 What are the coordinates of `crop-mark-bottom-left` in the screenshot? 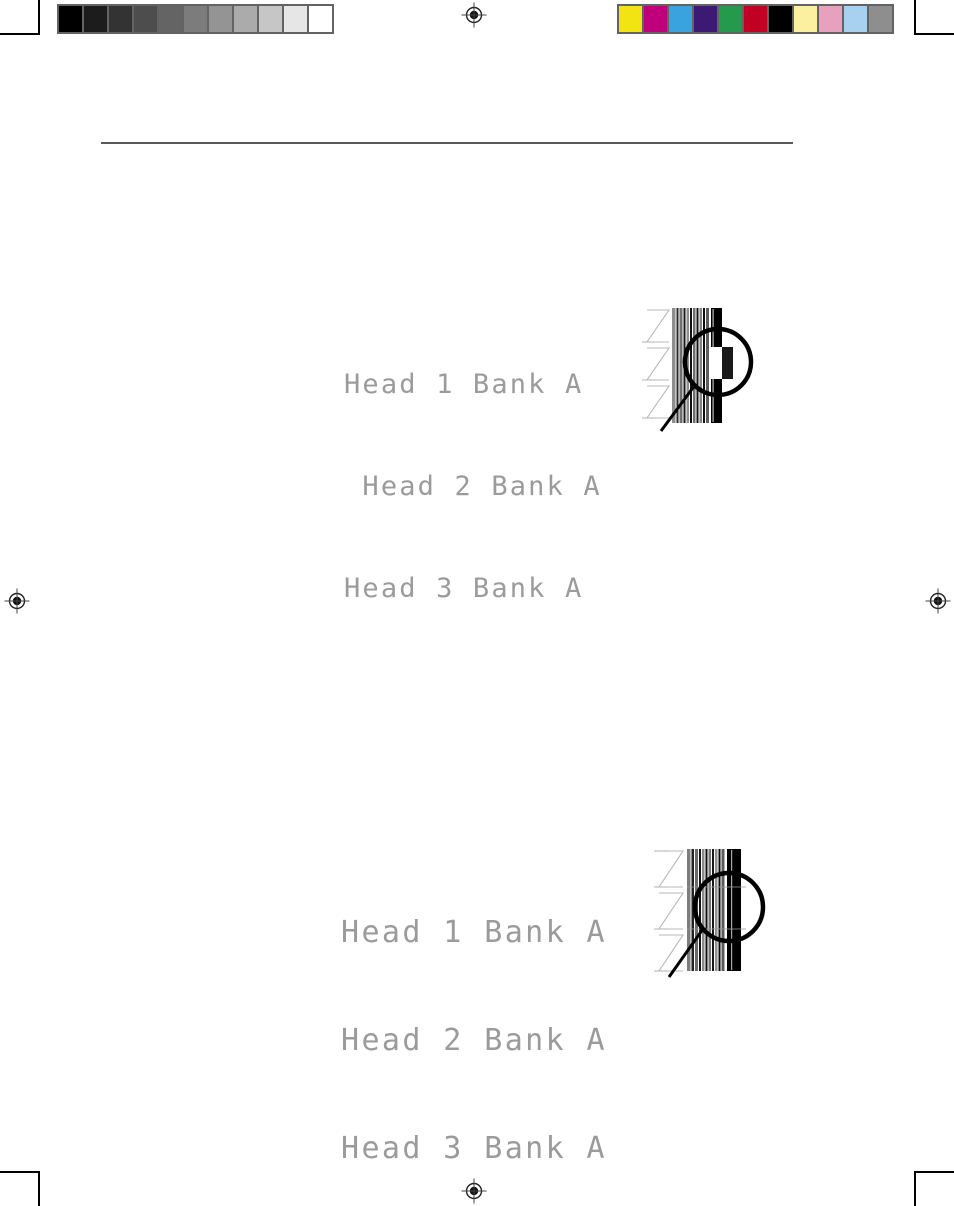 It's located at (20, 1188).